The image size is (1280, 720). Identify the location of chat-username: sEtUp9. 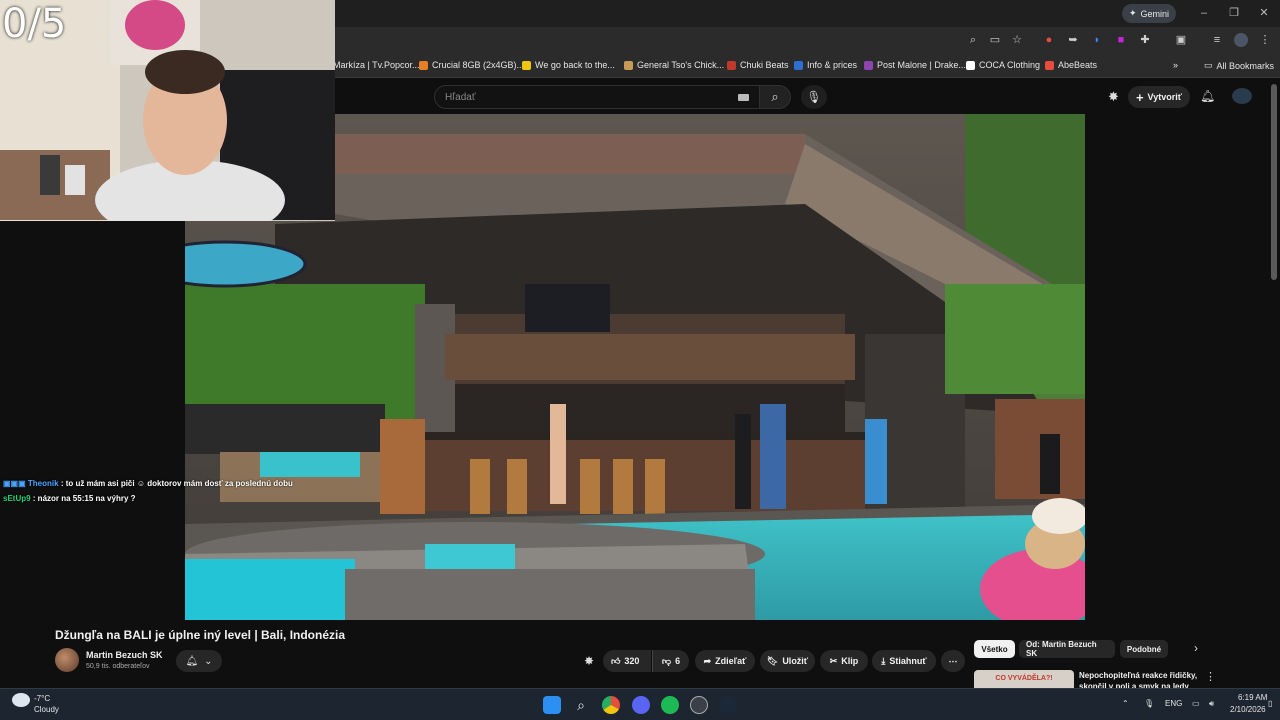
(17, 498).